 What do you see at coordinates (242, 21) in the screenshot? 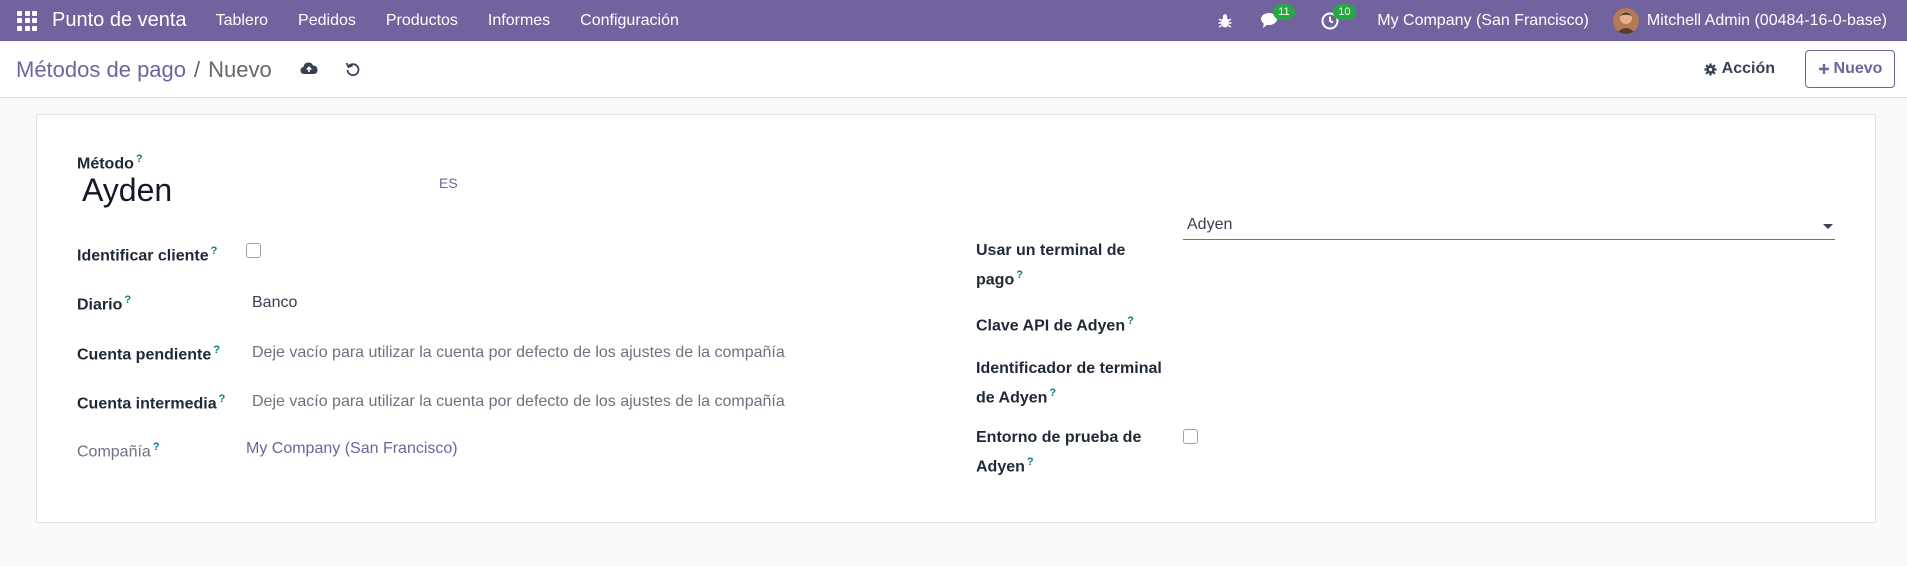
I see `menu-tablero: Tablero` at bounding box center [242, 21].